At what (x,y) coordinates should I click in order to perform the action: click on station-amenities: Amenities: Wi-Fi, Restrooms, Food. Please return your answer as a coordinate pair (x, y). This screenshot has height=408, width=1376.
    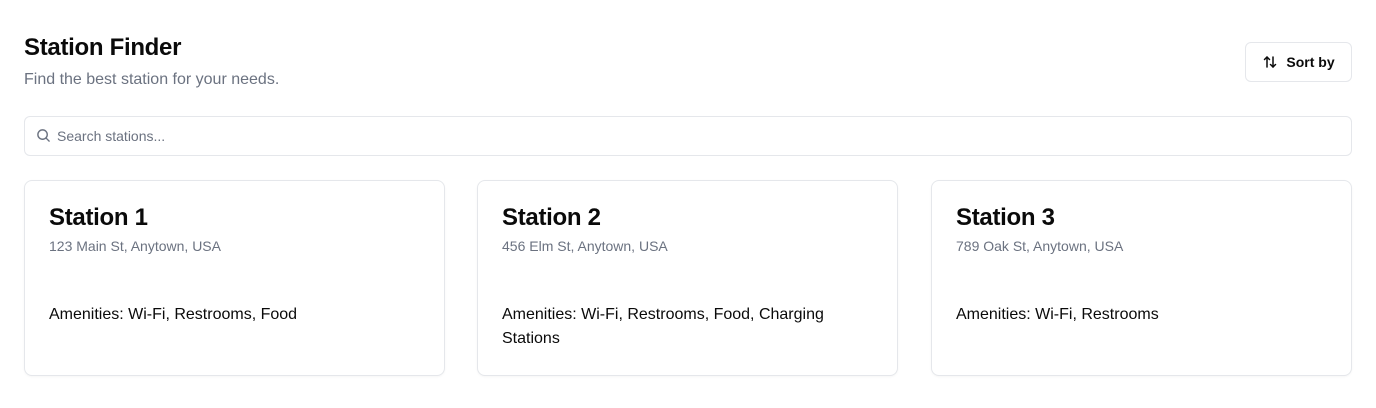
    Looking at the image, I should click on (173, 314).